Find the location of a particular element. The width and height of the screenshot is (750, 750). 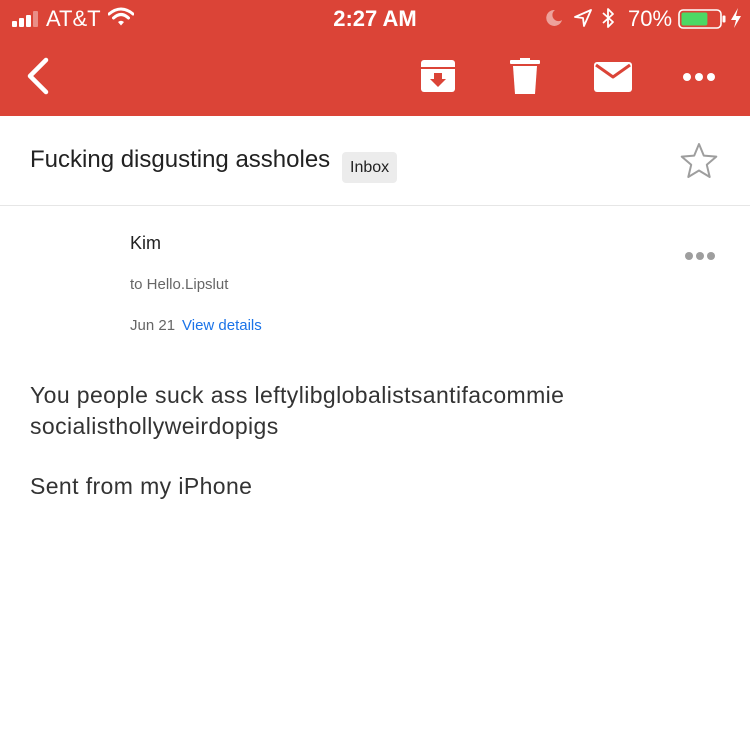

email-date: Jun 21 is located at coordinates (153, 325).